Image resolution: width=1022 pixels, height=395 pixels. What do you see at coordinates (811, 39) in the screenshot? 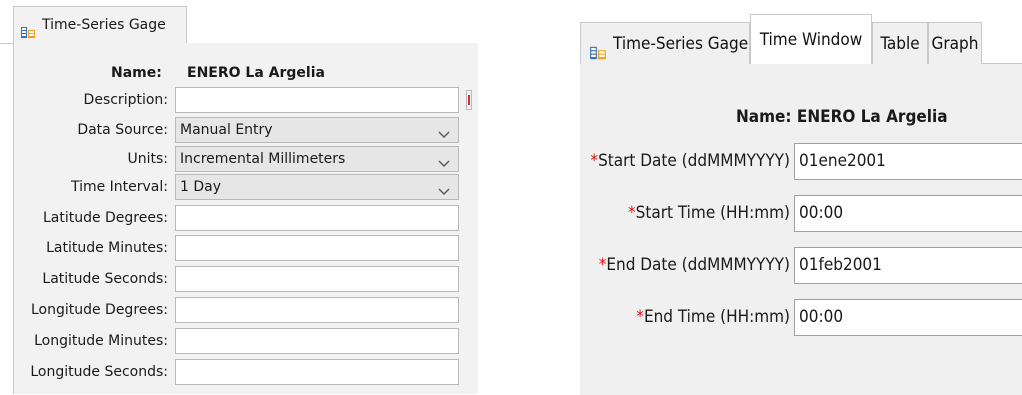
I see `tab-time-window: Time Window` at bounding box center [811, 39].